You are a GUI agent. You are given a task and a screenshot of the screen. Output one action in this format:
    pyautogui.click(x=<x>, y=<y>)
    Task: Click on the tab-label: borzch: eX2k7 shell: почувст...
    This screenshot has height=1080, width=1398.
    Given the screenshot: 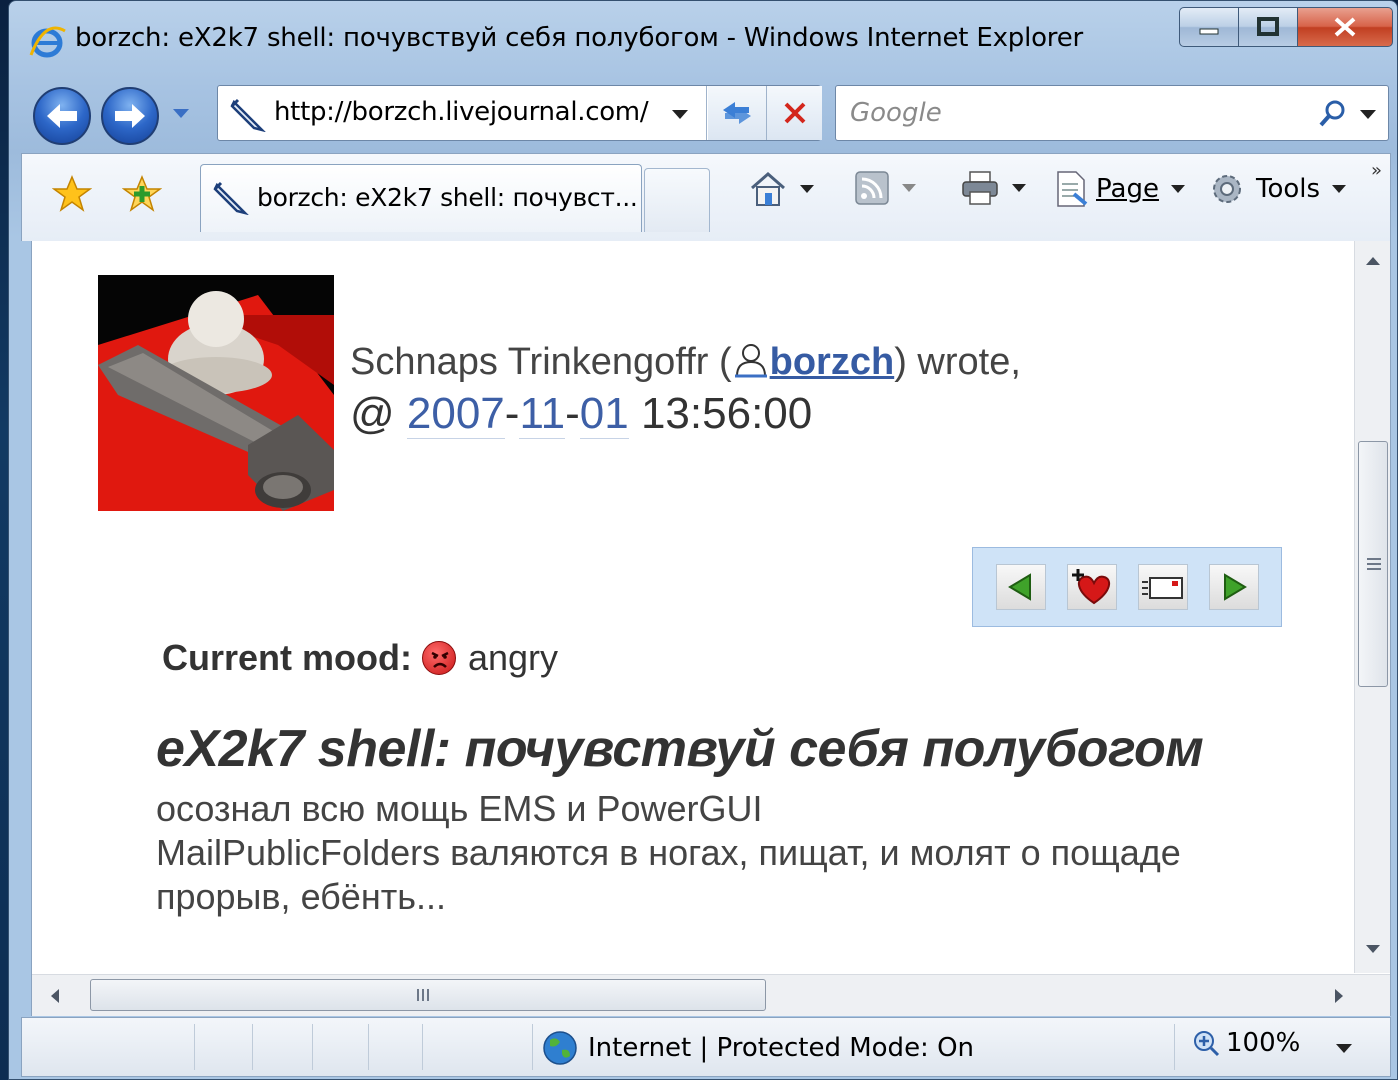 What is the action you would take?
    pyautogui.click(x=447, y=197)
    